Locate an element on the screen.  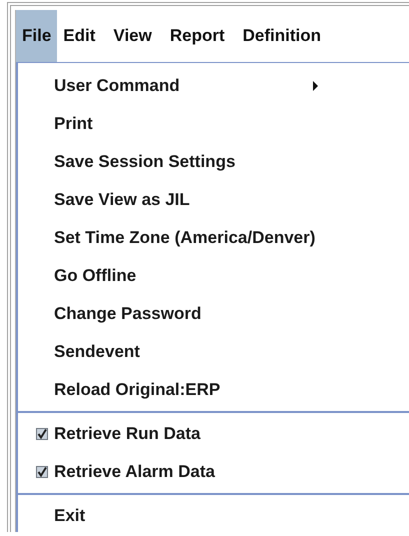
menu-bar-item: File is located at coordinates (37, 36).